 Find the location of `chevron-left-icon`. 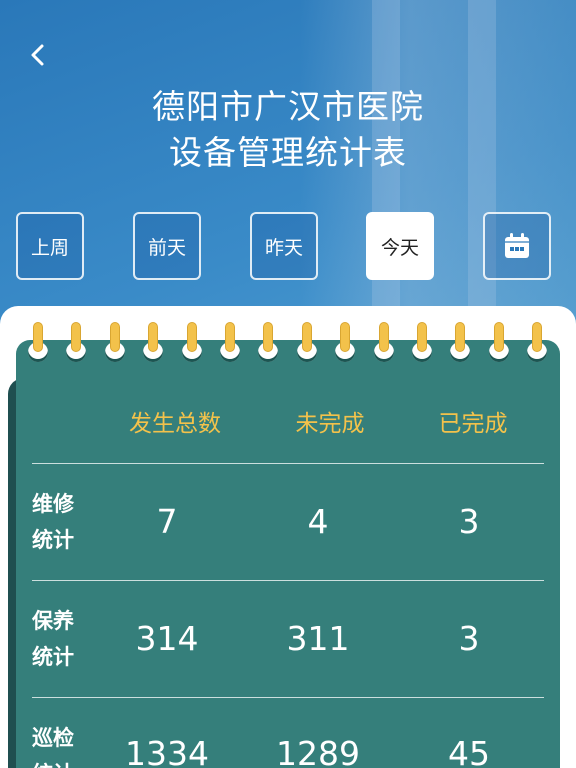

chevron-left-icon is located at coordinates (37, 55).